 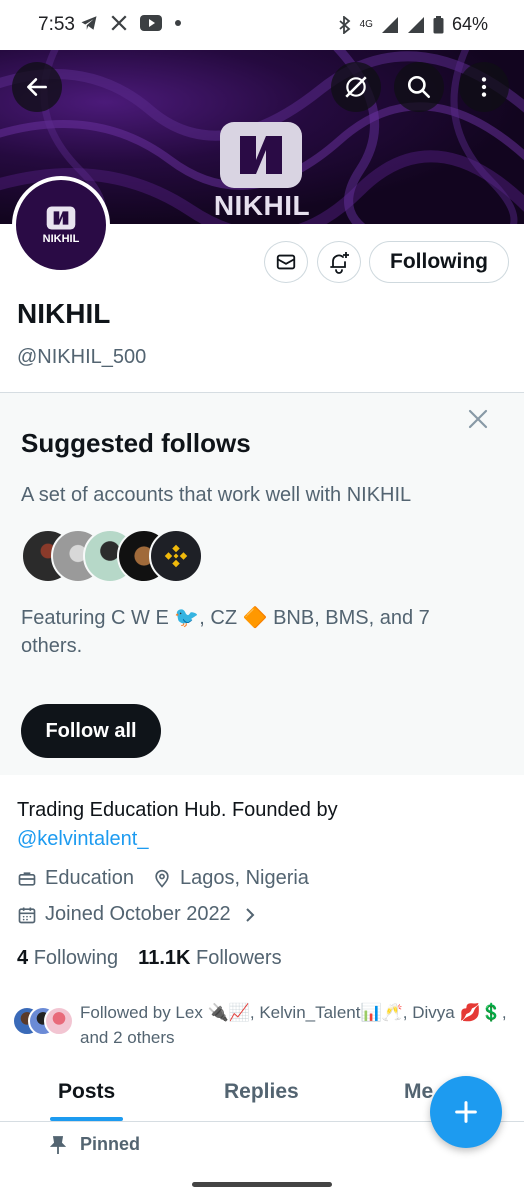 What do you see at coordinates (56, 24) in the screenshot?
I see `status-time: 7:53` at bounding box center [56, 24].